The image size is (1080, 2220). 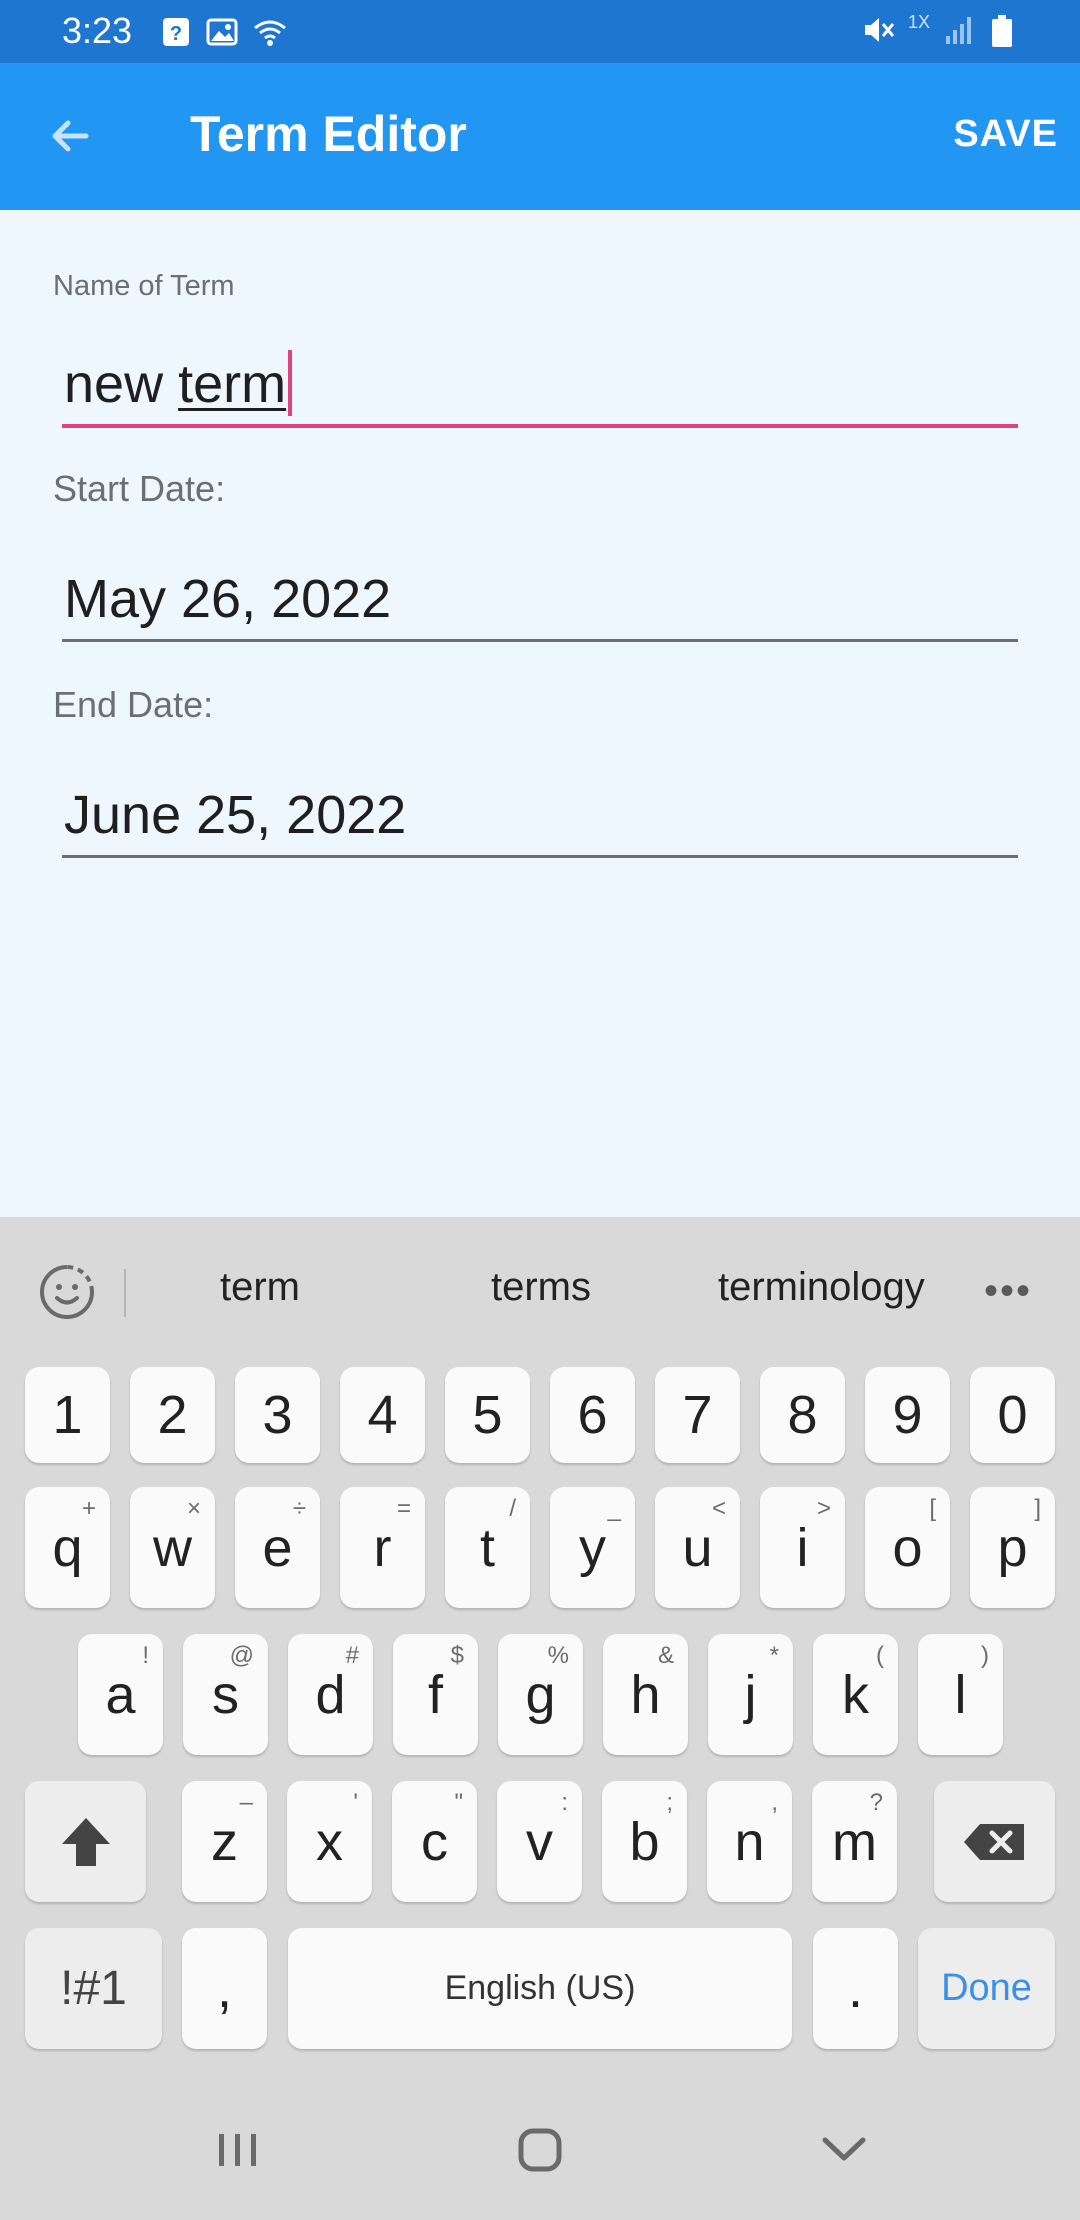 I want to click on key-label: i, so click(x=802, y=1547).